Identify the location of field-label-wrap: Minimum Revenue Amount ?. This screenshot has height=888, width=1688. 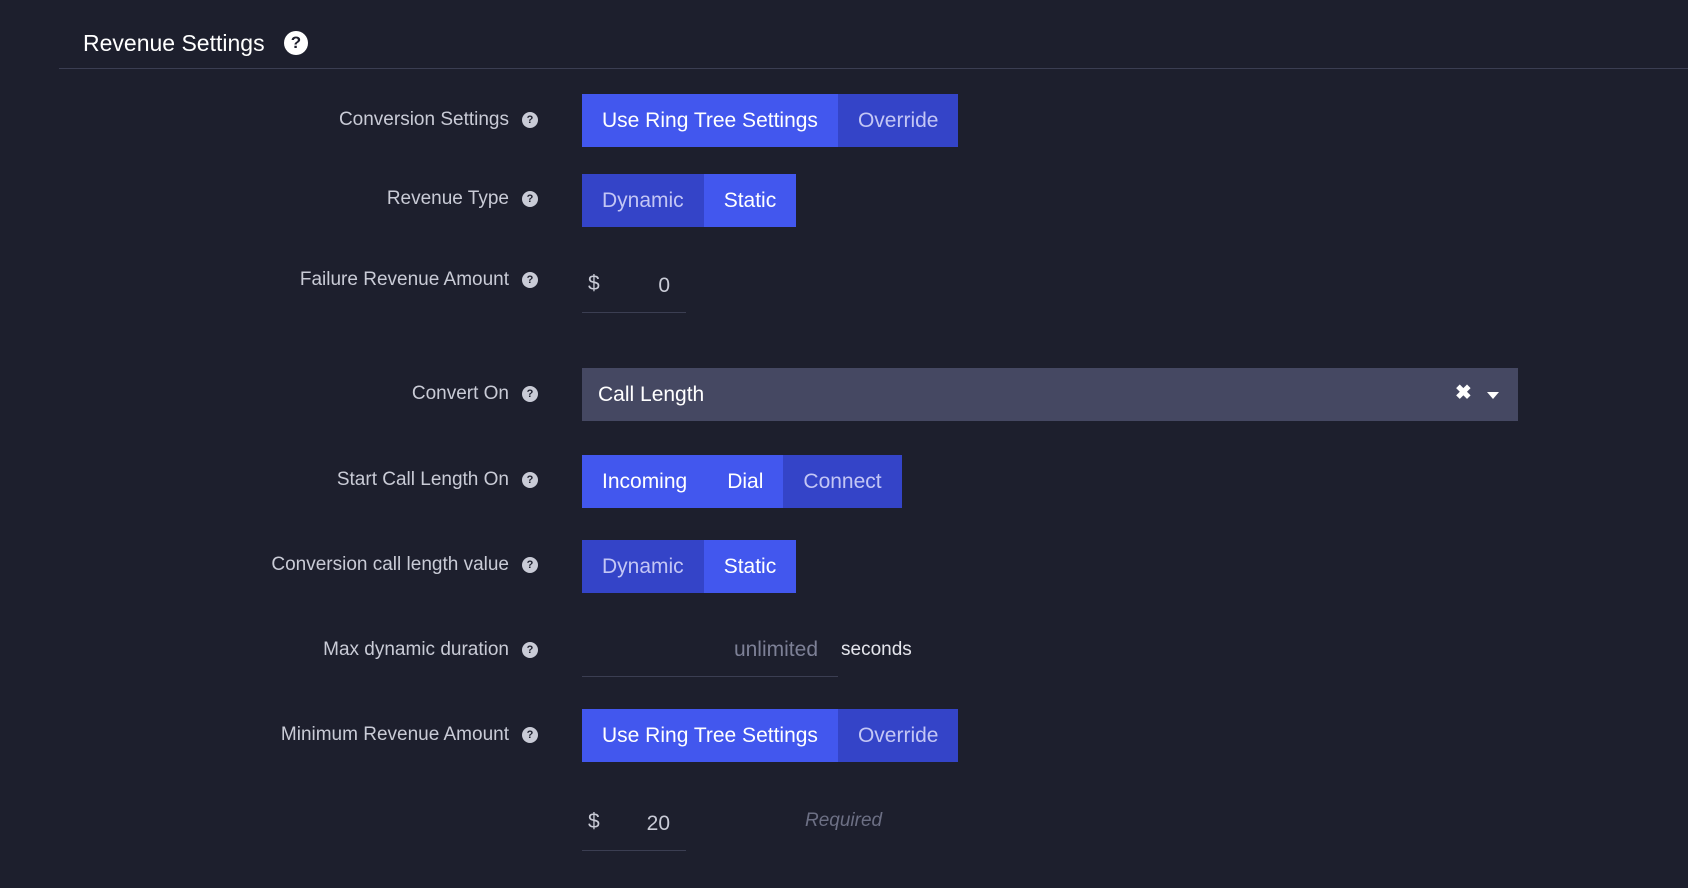
(409, 735).